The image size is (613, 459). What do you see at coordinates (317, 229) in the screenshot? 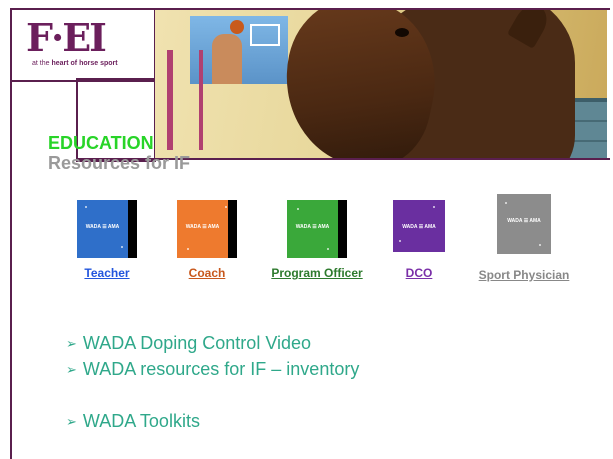
I see `wada-thumbnail-program-officer: WADA ☰ AMA` at bounding box center [317, 229].